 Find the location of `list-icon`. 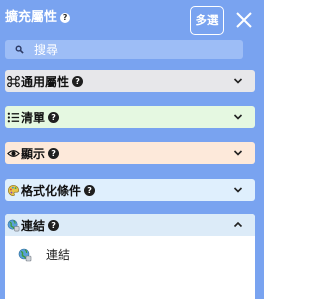

list-icon is located at coordinates (13, 117).